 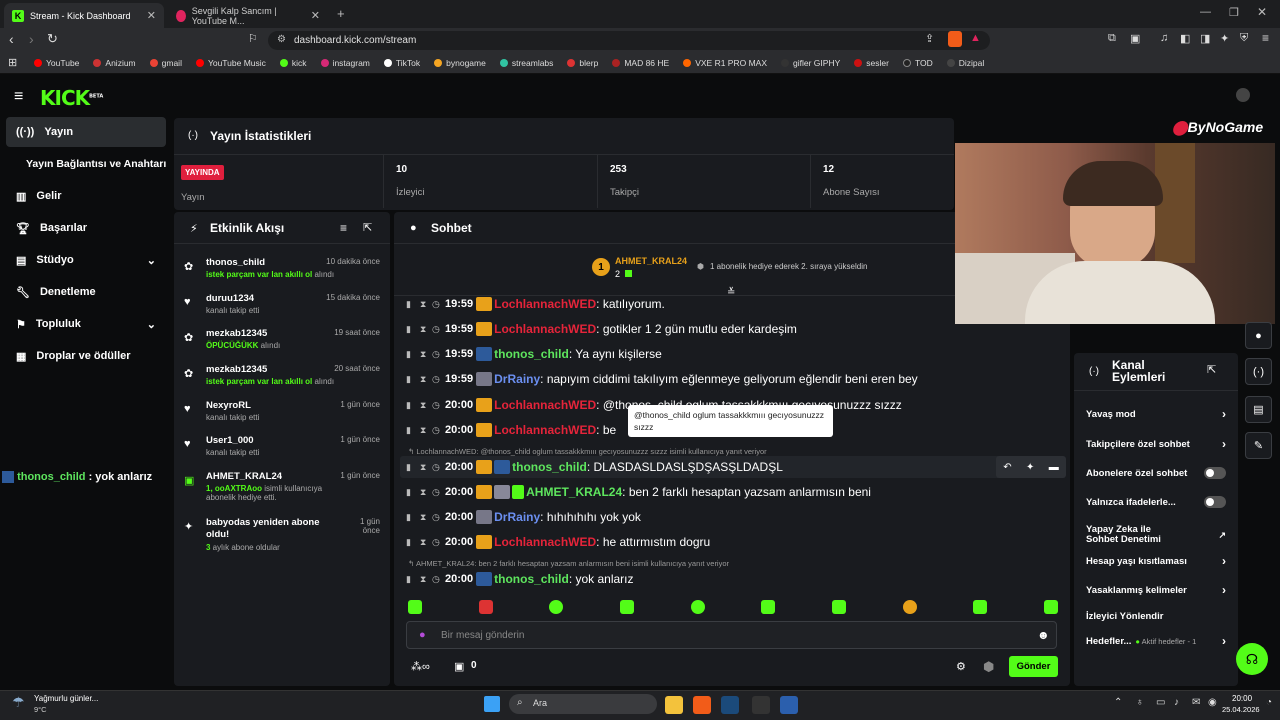 I want to click on apps-grid-icon: ⊞, so click(x=12, y=62).